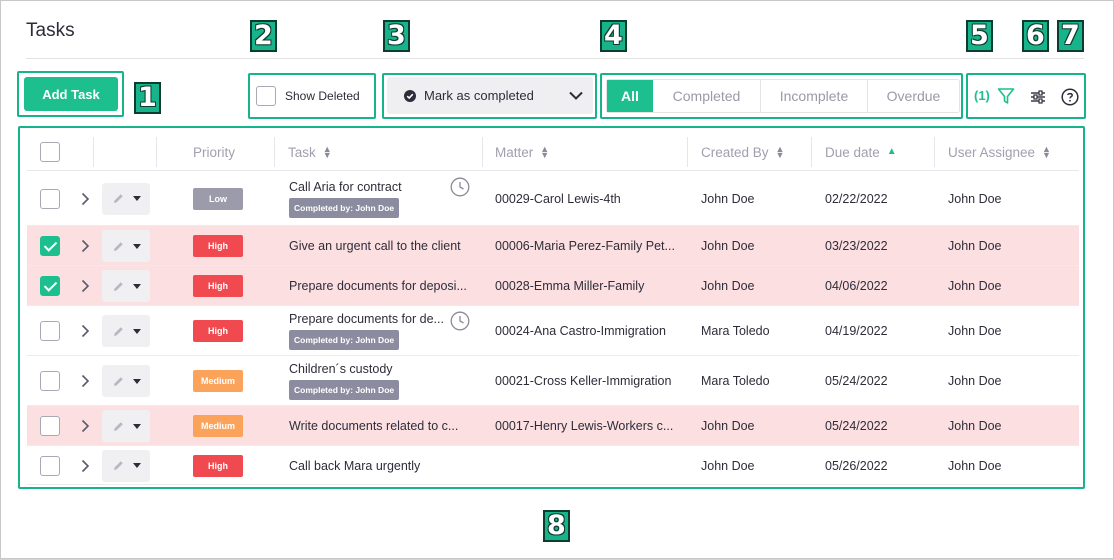 This screenshot has width=1114, height=559. Describe the element at coordinates (489, 96) in the screenshot. I see `callout-frame-mark-completed` at that location.